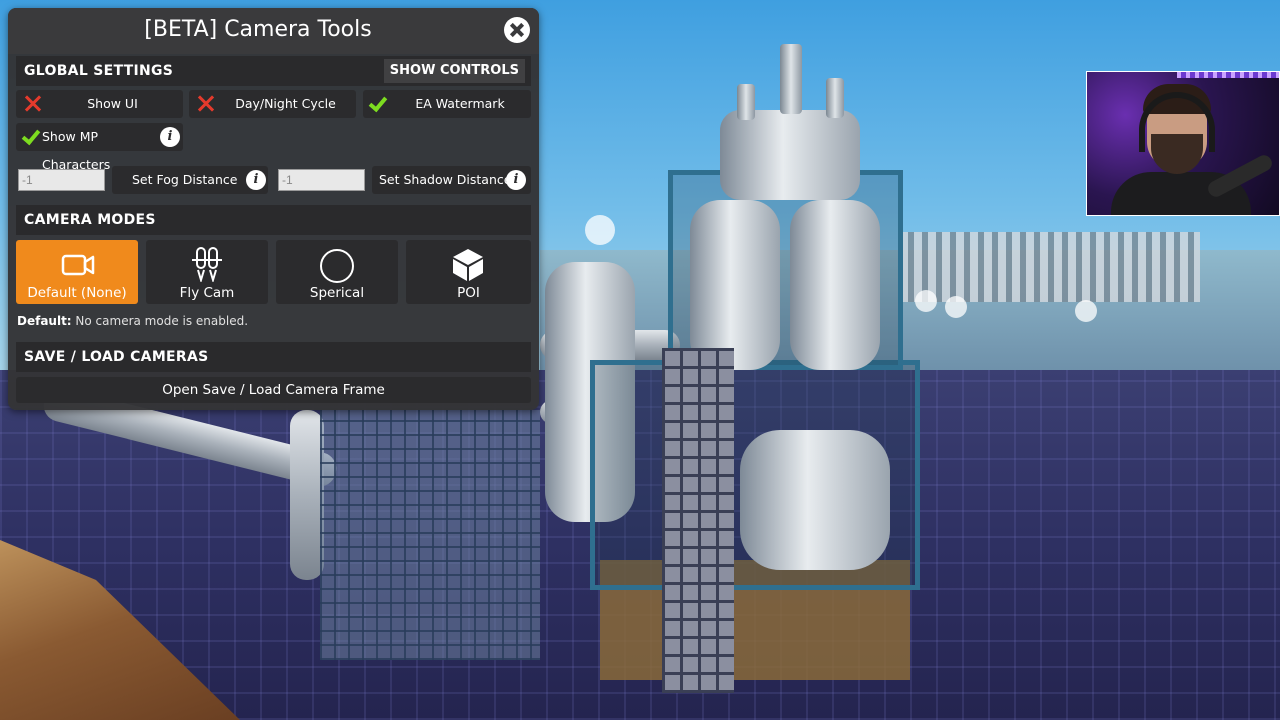  Describe the element at coordinates (273, 357) in the screenshot. I see `save-load-header: SAVE / LOAD CAMERAS` at that location.